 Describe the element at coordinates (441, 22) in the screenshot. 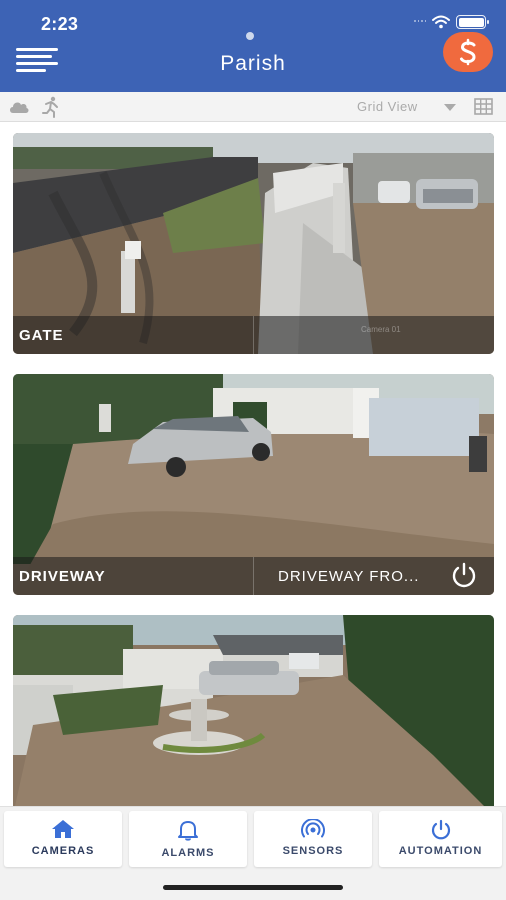

I see `wifi-icon` at that location.